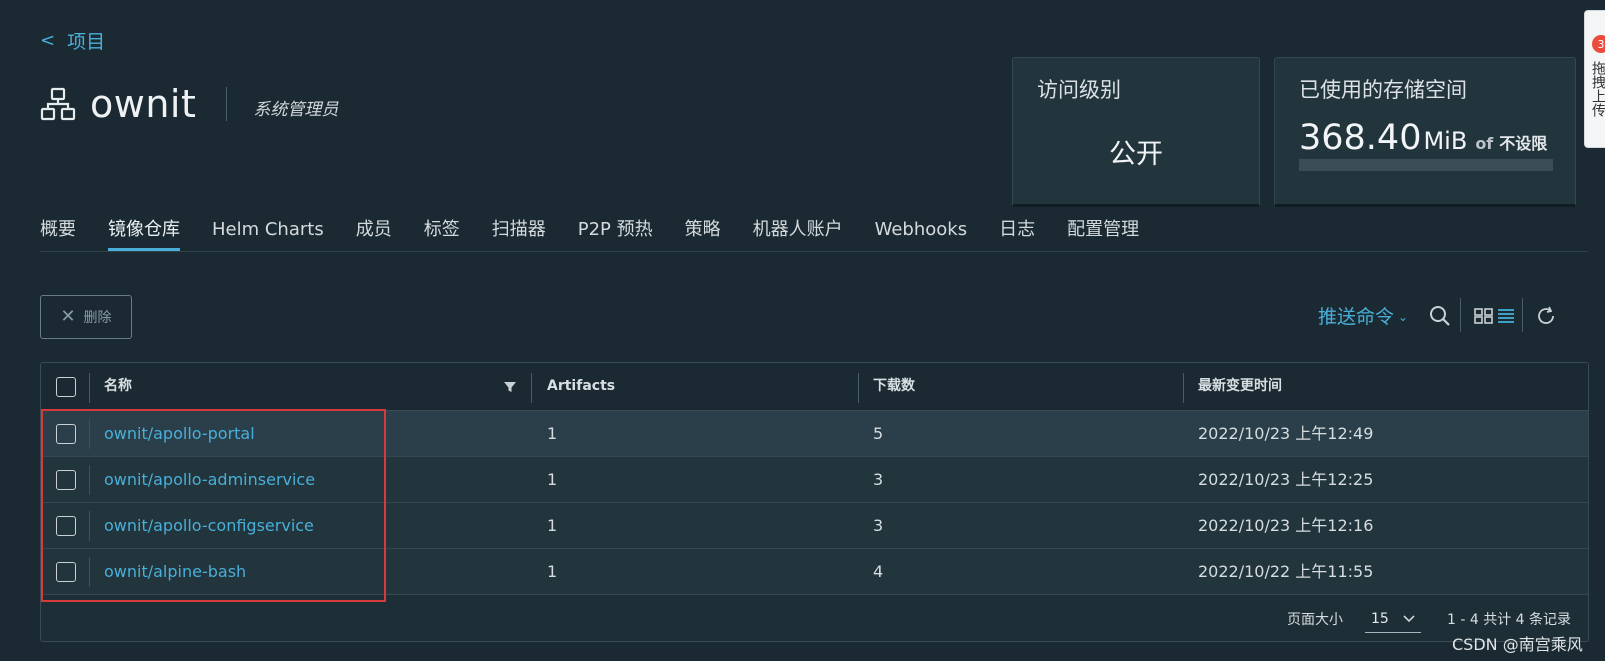 This screenshot has height=661, width=1605. What do you see at coordinates (227, 104) in the screenshot?
I see `title-divider` at bounding box center [227, 104].